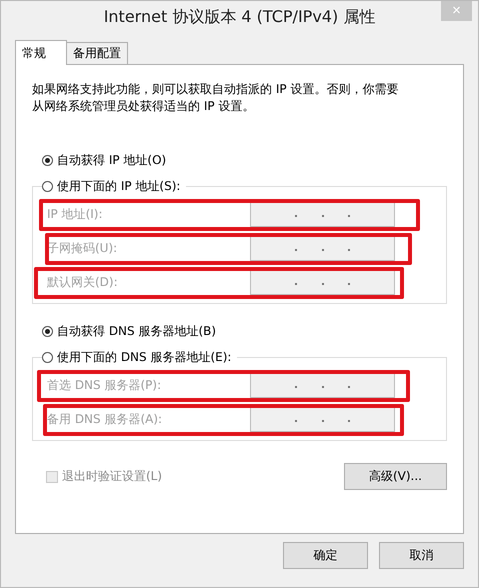 The height and width of the screenshot is (588, 479). What do you see at coordinates (118, 186) in the screenshot?
I see `radio-label: 使用下面的 IP 地址(S):` at bounding box center [118, 186].